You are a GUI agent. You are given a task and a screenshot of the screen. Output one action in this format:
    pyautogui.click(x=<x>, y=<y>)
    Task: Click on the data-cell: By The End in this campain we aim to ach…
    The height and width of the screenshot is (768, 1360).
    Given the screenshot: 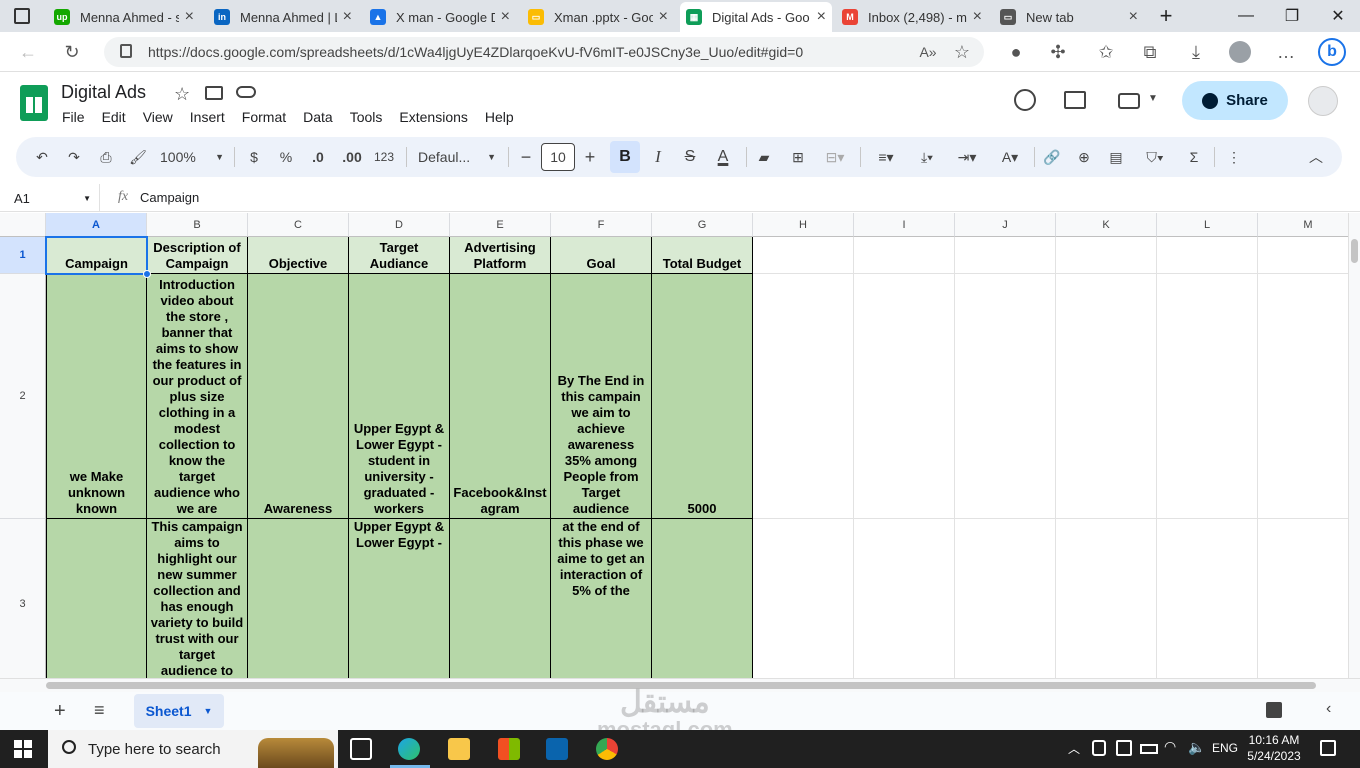 What is the action you would take?
    pyautogui.click(x=601, y=396)
    